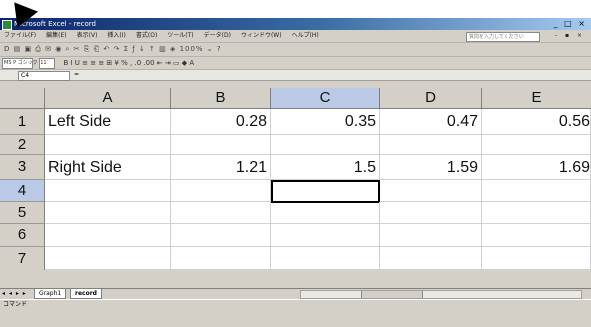  Describe the element at coordinates (325, 167) in the screenshot. I see `cell-c3: 1.5` at that location.